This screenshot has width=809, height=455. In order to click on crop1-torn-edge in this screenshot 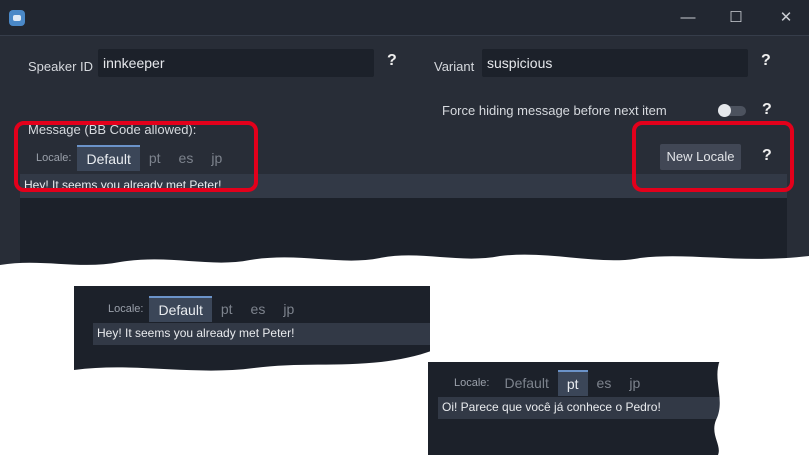, I will do `click(254, 365)`.